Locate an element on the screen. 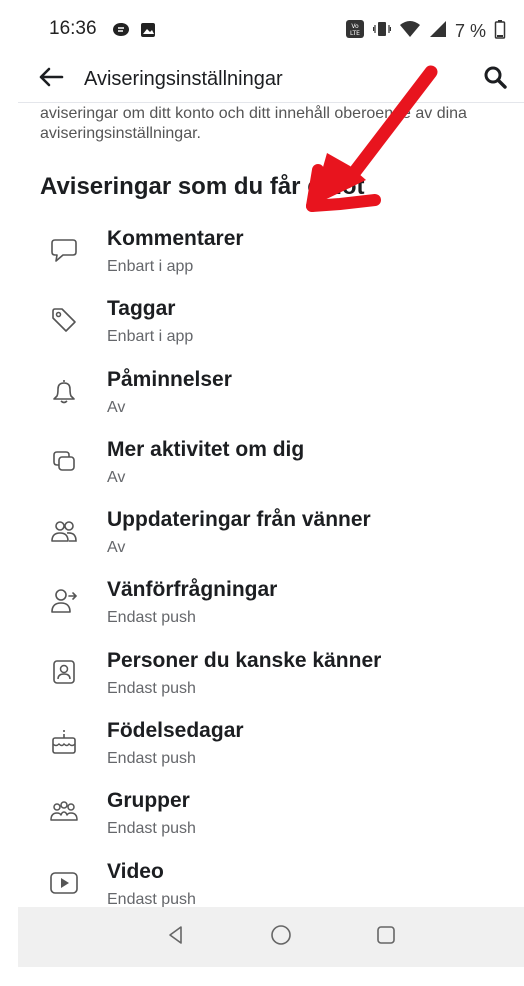  setting-item-reminders: Påminnelser Av is located at coordinates (271, 400).